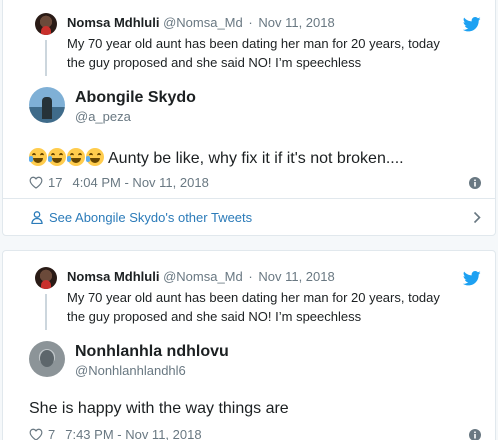 This screenshot has width=498, height=440. What do you see at coordinates (103, 116) in the screenshot?
I see `author-handle: @a_peza` at bounding box center [103, 116].